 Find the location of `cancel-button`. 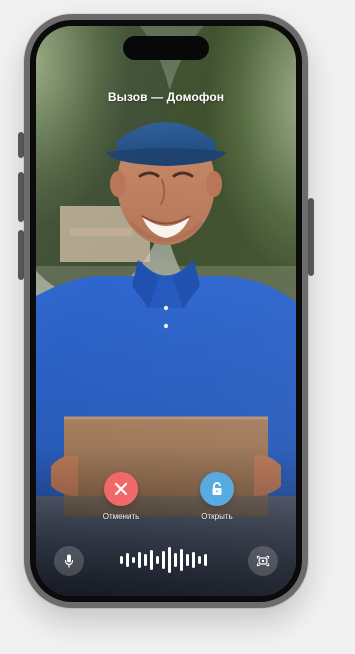

cancel-button is located at coordinates (121, 489).